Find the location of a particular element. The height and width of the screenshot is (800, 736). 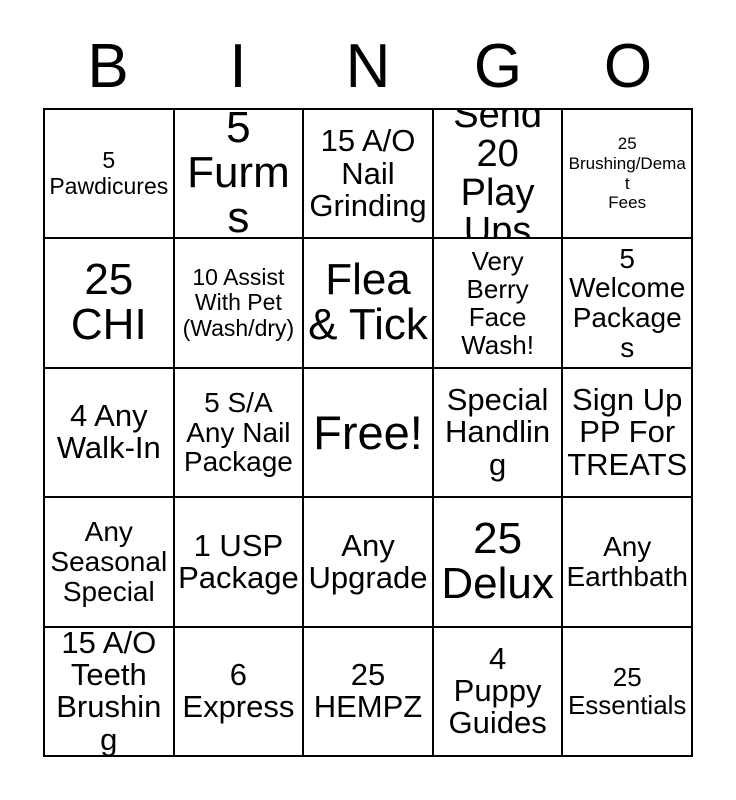

bingo-header: B I N G O is located at coordinates (368, 67).